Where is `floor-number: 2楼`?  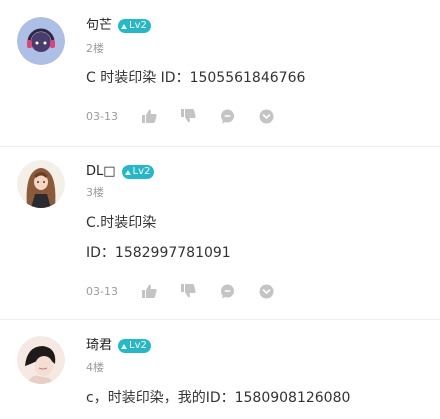
floor-number: 2楼 is located at coordinates (95, 48).